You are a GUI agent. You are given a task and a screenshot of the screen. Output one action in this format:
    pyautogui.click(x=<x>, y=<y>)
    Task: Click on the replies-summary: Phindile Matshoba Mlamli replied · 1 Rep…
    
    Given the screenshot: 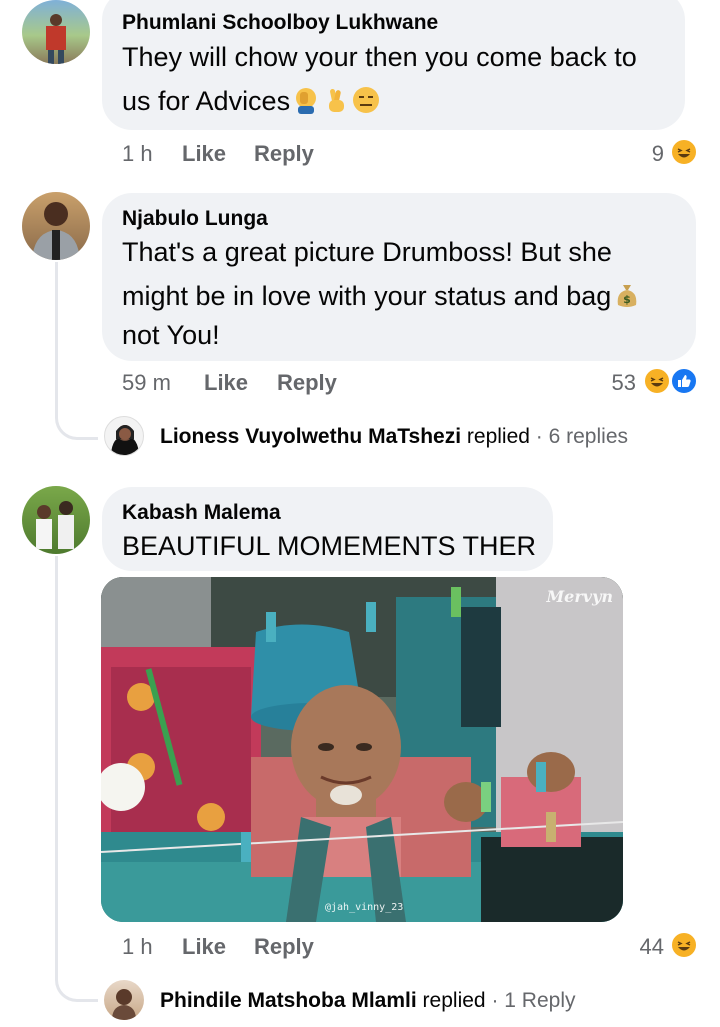 What is the action you would take?
    pyautogui.click(x=367, y=1001)
    